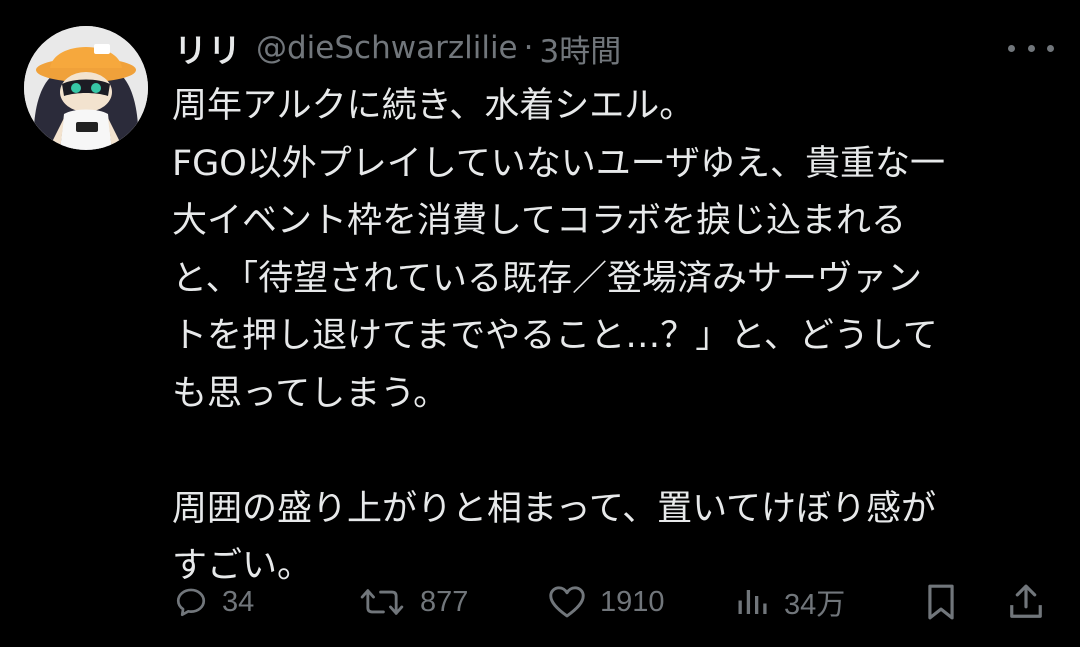 This screenshot has width=1080, height=647. Describe the element at coordinates (752, 602) in the screenshot. I see `views-icon` at that location.